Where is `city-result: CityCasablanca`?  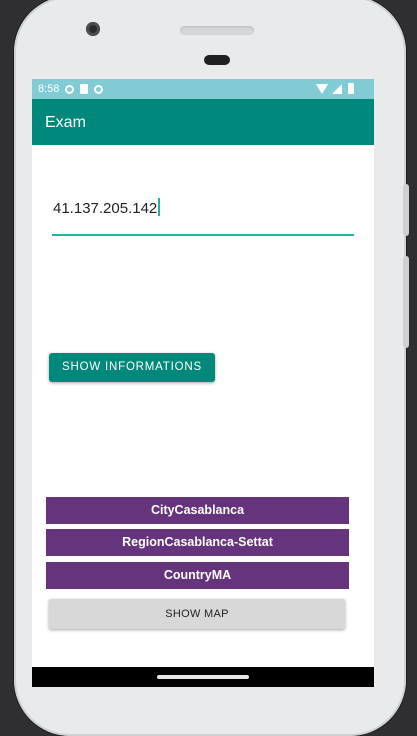 city-result: CityCasablanca is located at coordinates (197, 510).